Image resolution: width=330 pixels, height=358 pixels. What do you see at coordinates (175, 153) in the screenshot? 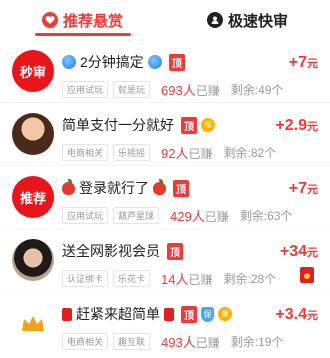
I see `earned-number: 92人` at bounding box center [175, 153].